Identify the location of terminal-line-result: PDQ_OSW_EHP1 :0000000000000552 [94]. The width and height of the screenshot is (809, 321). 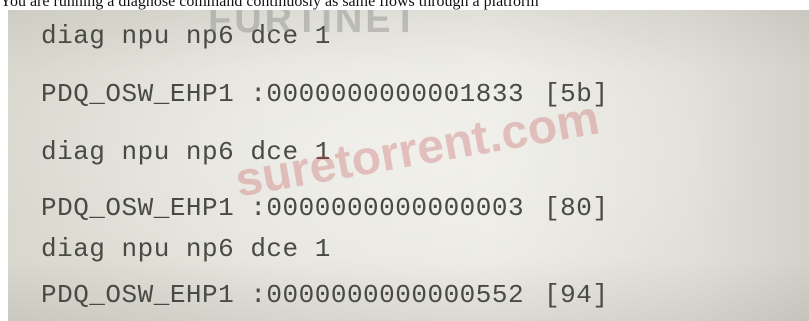
(325, 295).